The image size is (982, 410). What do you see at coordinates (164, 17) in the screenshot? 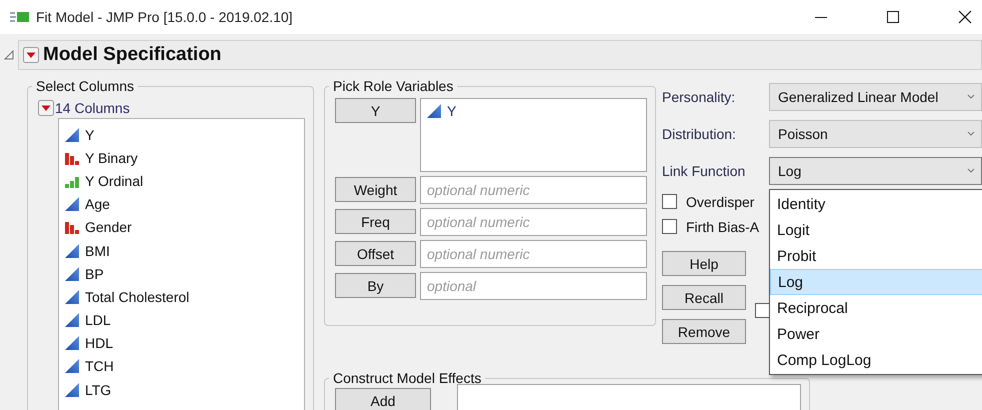
I see `window-title: Fit Model - JMP Pro [15.0.0 - 2019.02.10]` at bounding box center [164, 17].